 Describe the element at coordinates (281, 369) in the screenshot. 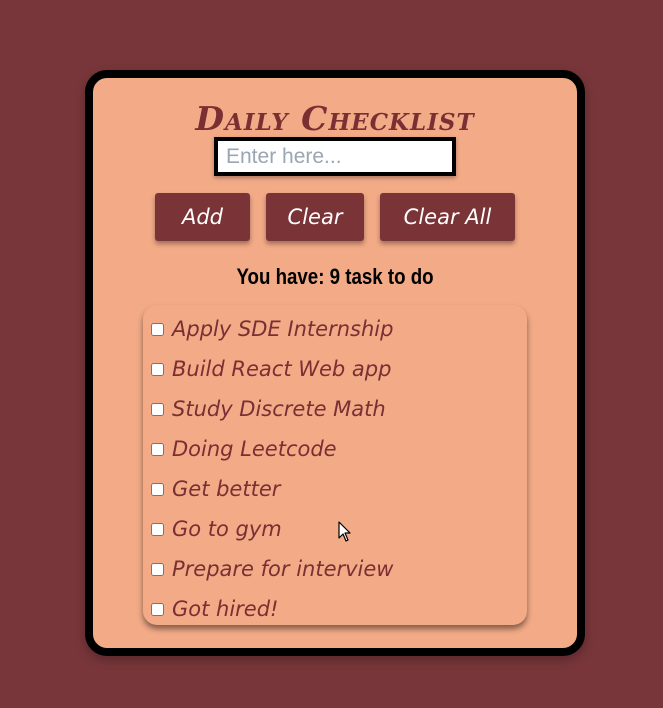

I see `task-label: Build React Web app` at that location.